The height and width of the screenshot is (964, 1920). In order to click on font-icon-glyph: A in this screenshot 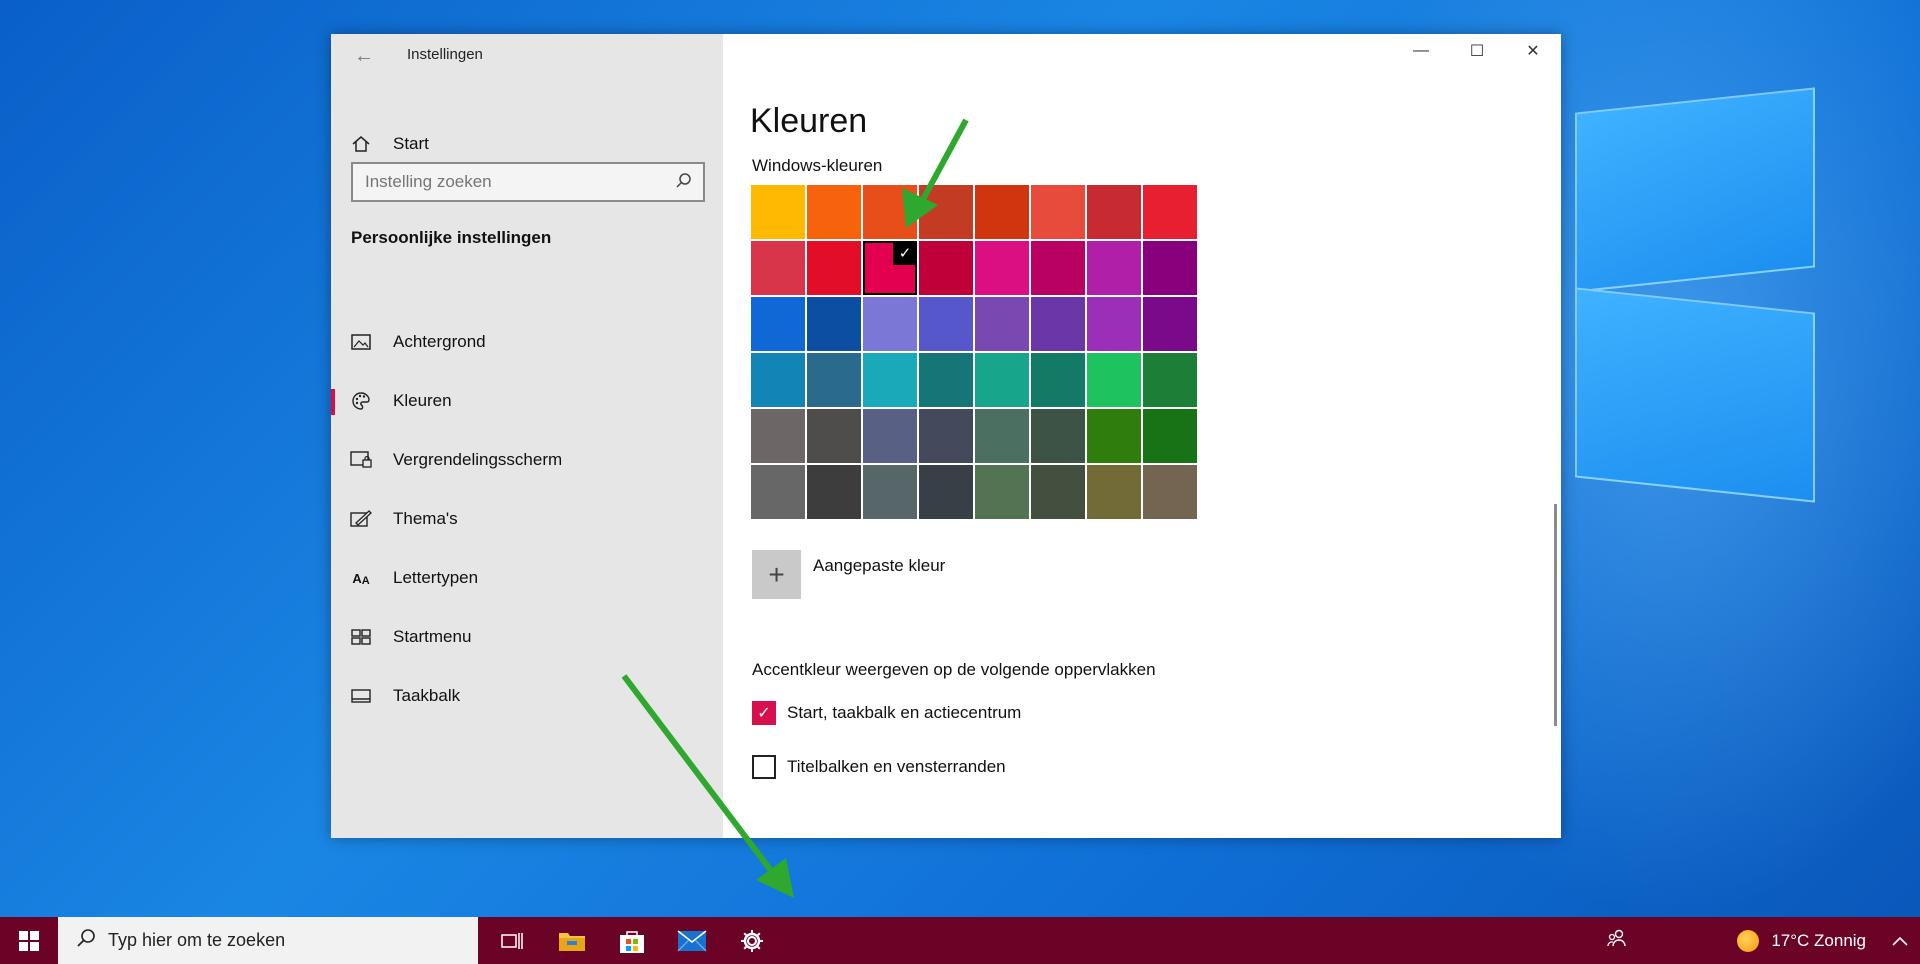, I will do `click(357, 578)`.